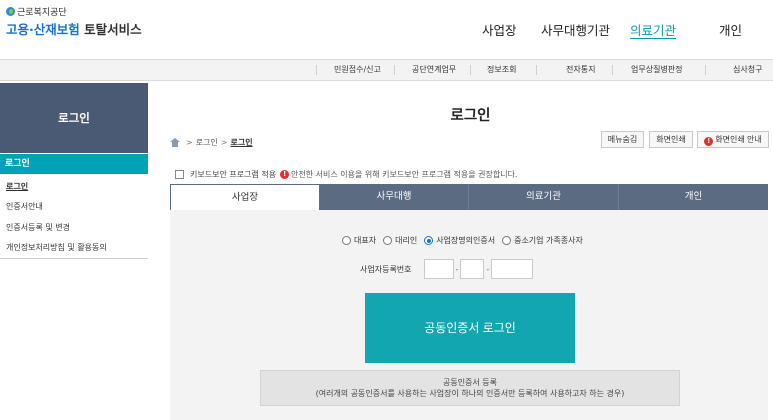 The width and height of the screenshot is (773, 420). I want to click on login-role-options: 대표자 대리인 사업장명의인증서 중소기업 가족종사자, so click(466, 240).